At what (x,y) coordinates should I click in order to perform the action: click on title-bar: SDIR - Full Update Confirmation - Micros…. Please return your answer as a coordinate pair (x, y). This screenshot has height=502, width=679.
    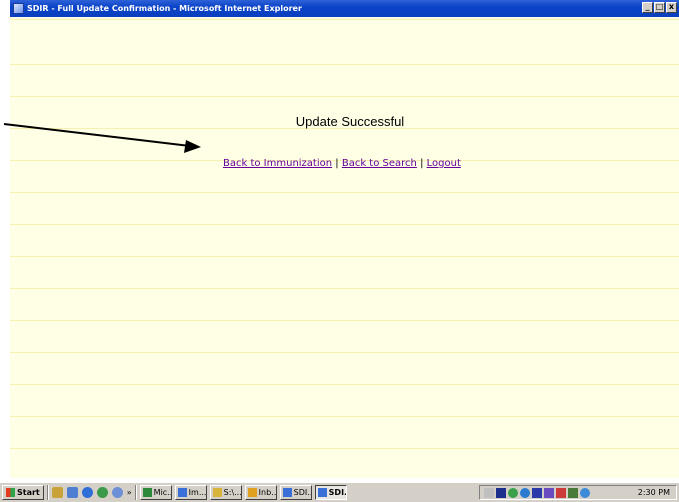
    Looking at the image, I should click on (344, 8).